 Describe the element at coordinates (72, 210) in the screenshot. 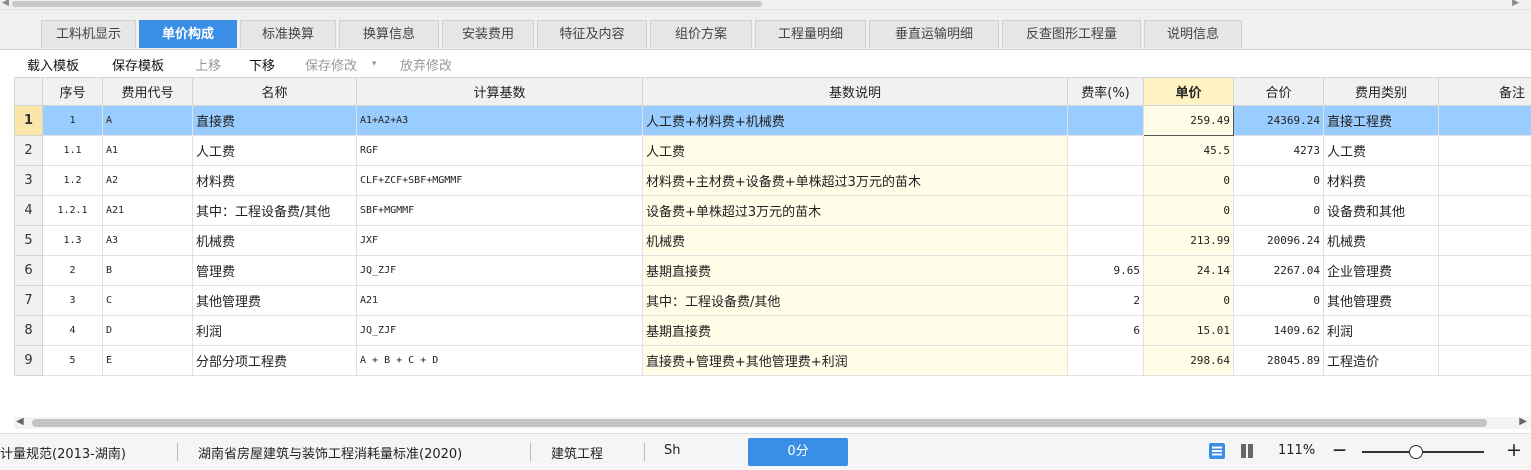

I see `cell-seq: 1.2.1` at that location.